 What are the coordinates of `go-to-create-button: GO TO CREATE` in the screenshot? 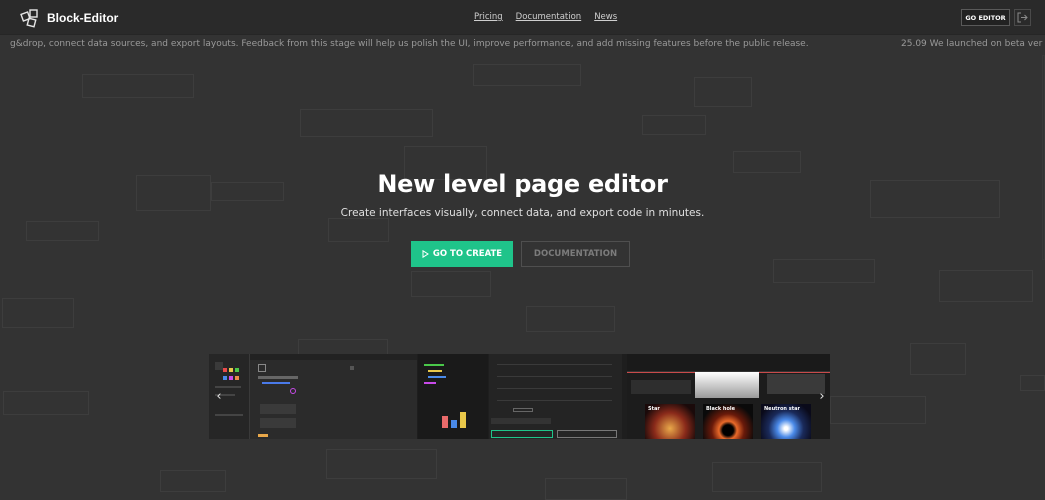 It's located at (462, 254).